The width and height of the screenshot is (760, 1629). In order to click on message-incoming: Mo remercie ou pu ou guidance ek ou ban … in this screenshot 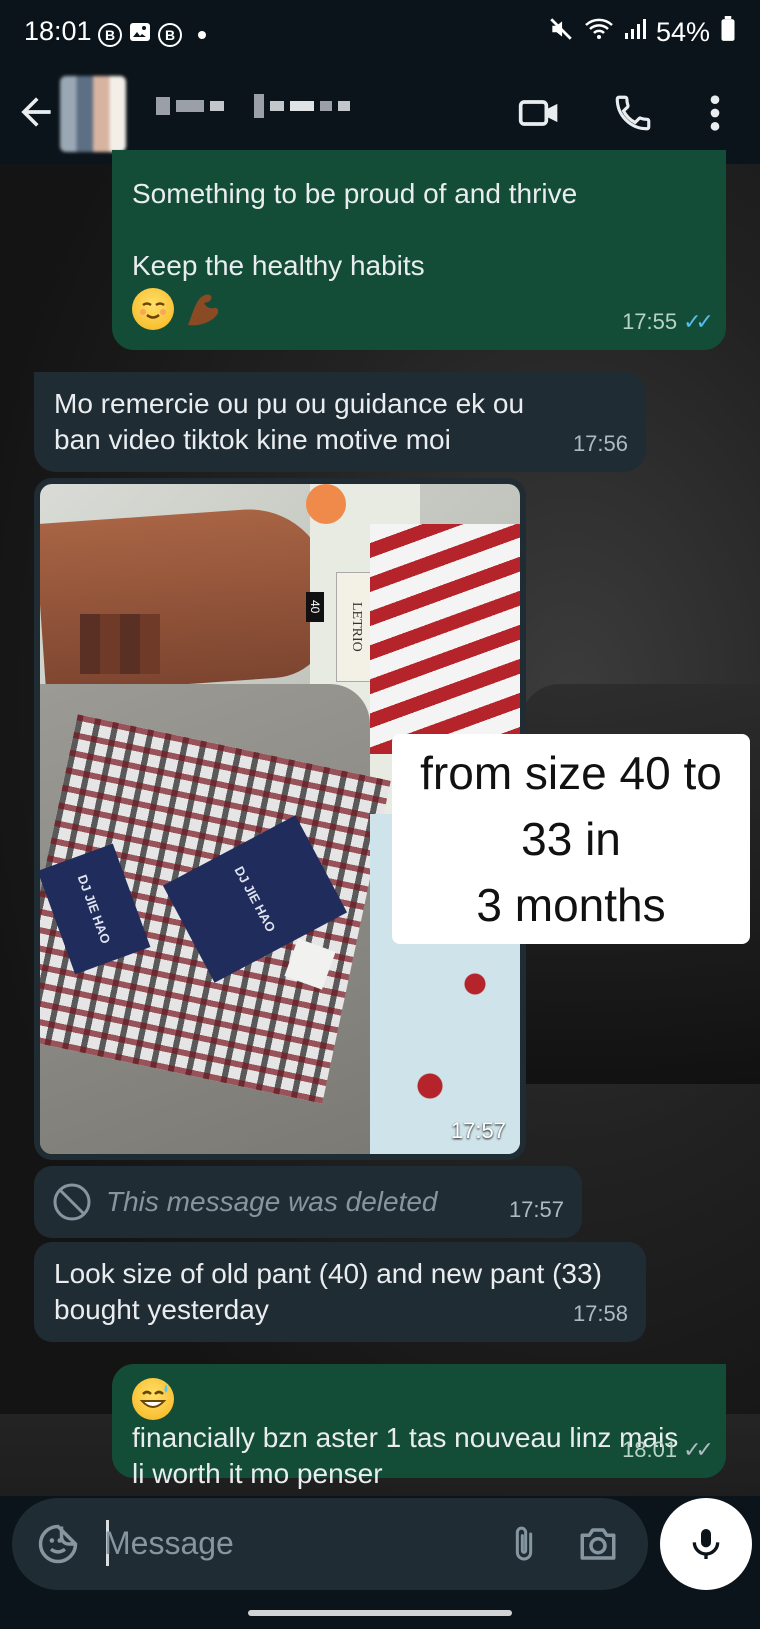, I will do `click(340, 422)`.